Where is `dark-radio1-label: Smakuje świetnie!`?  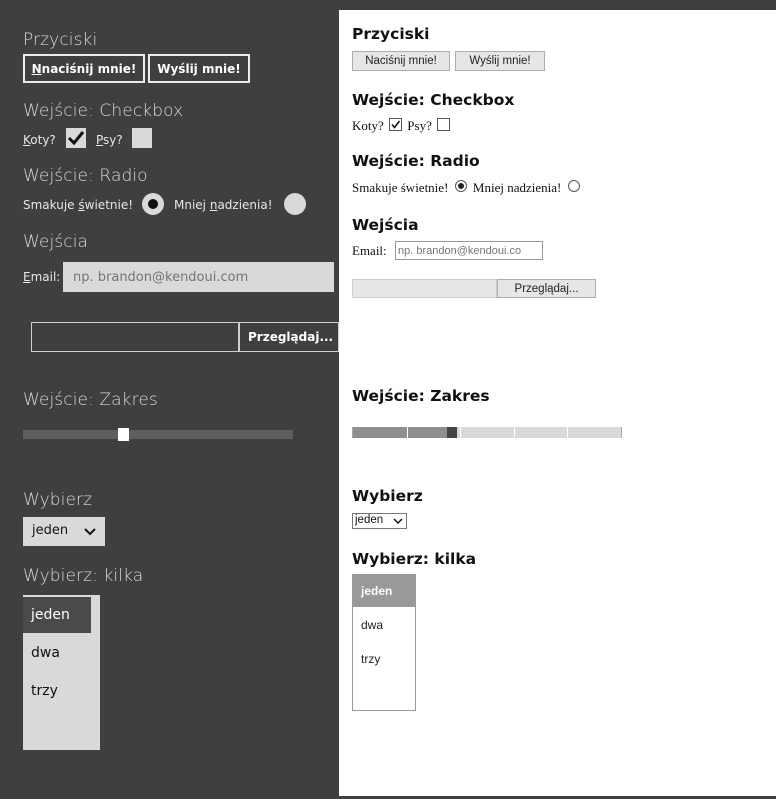 dark-radio1-label: Smakuje świetnie! is located at coordinates (78, 205).